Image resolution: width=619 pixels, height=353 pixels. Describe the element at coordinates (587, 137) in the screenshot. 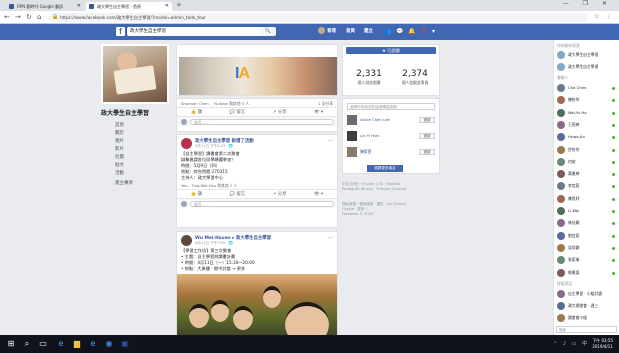

I see `chat-contact-item: Hsiao-An` at that location.